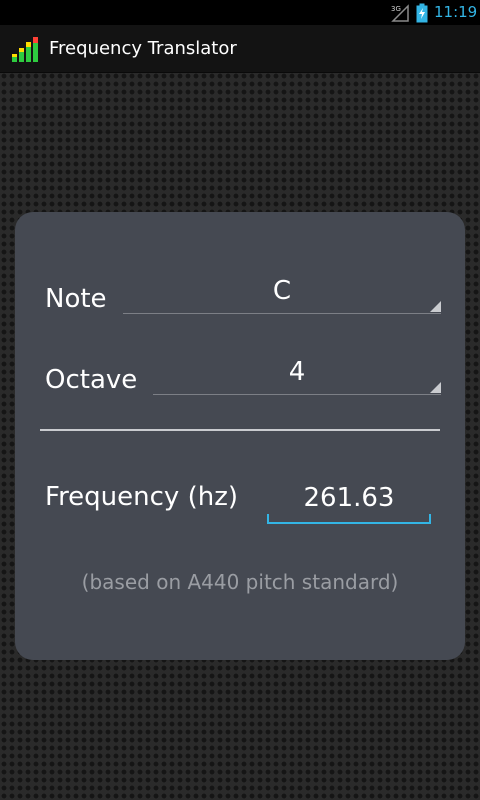  I want to click on octave-value: 4, so click(297, 372).